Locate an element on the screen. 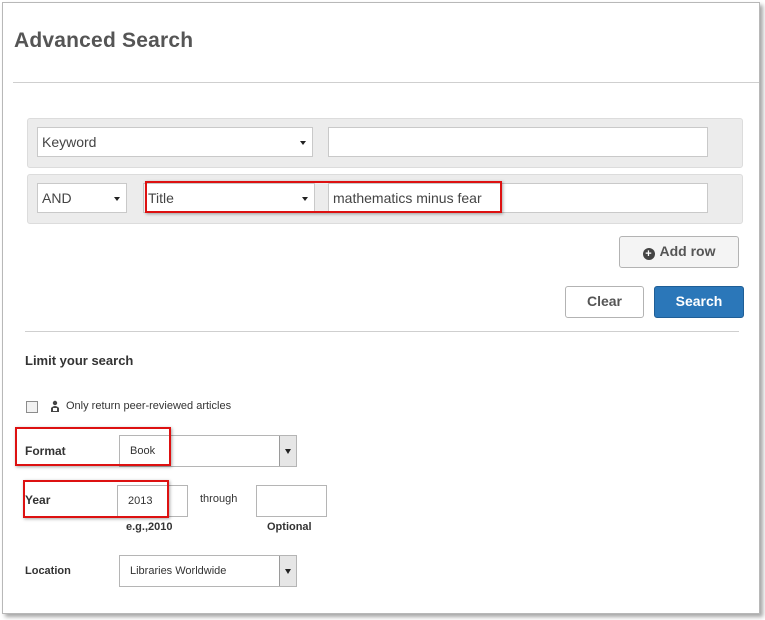 The height and width of the screenshot is (620, 765). plus-circle-icon: + is located at coordinates (648, 254).